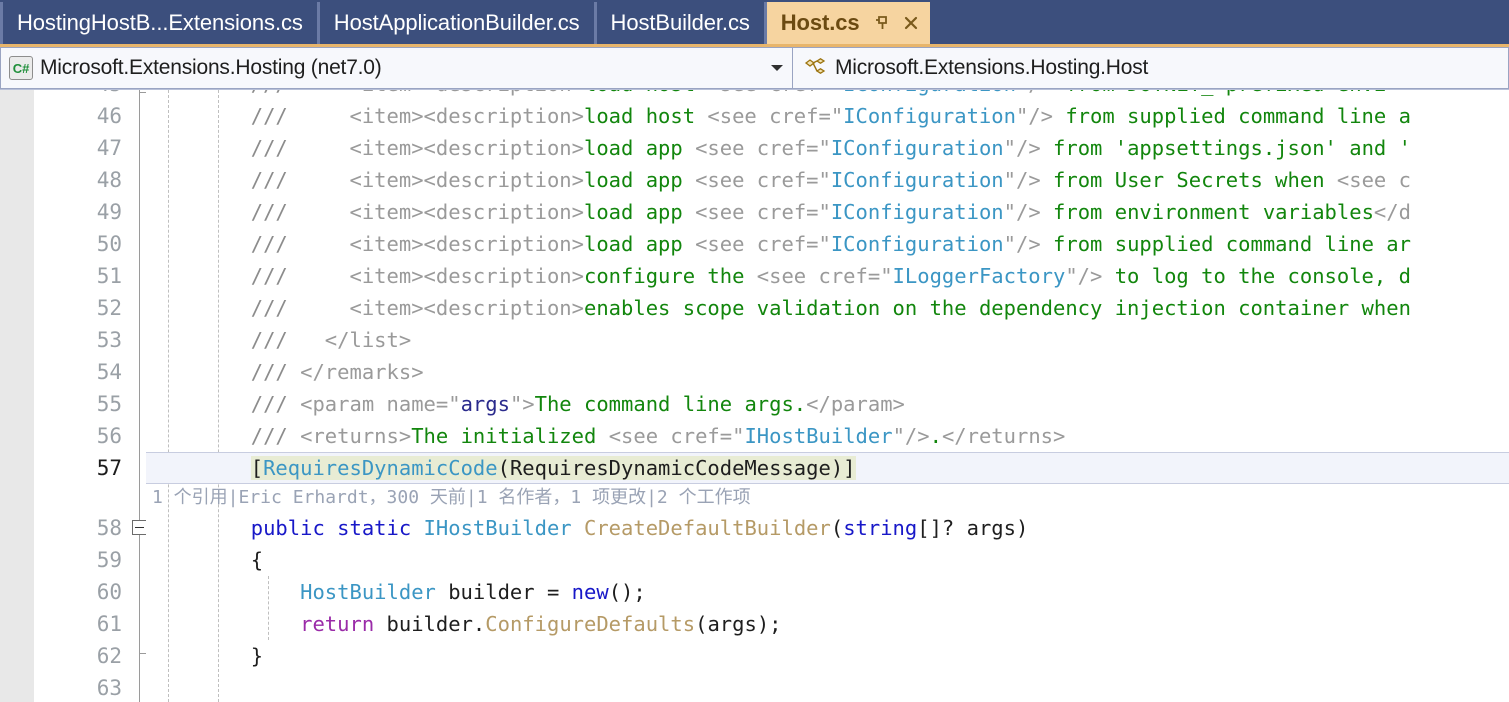 This screenshot has height=702, width=1509. I want to click on code-token: </remarks>, so click(362, 372).